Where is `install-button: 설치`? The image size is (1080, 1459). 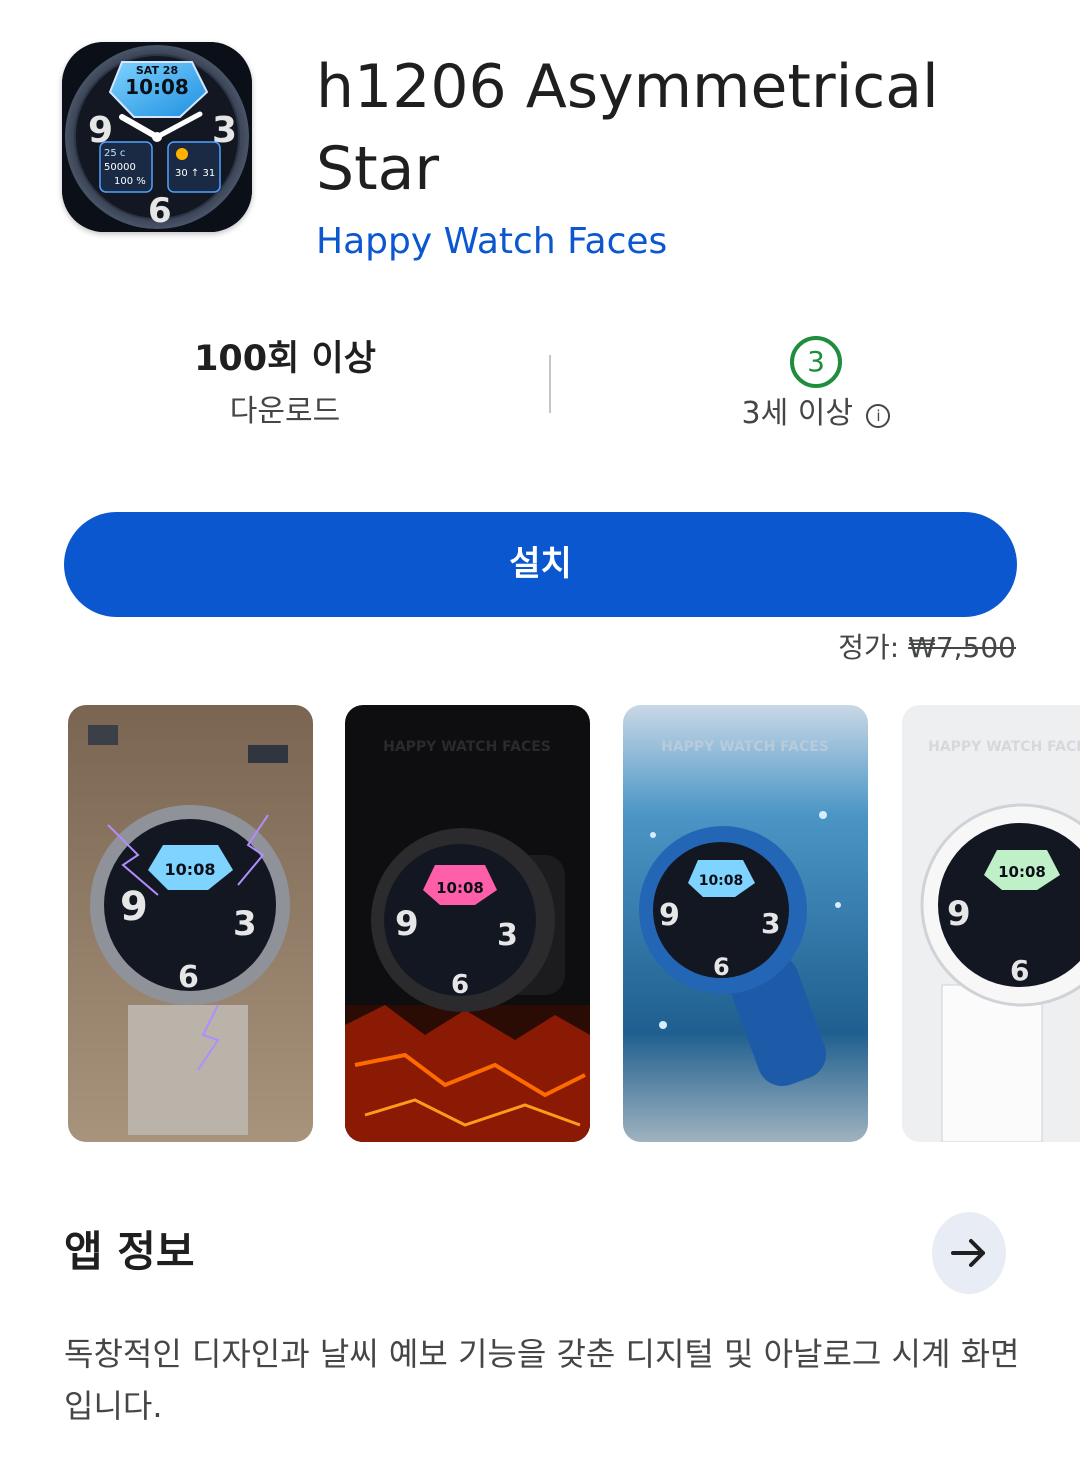
install-button: 설치 is located at coordinates (540, 564).